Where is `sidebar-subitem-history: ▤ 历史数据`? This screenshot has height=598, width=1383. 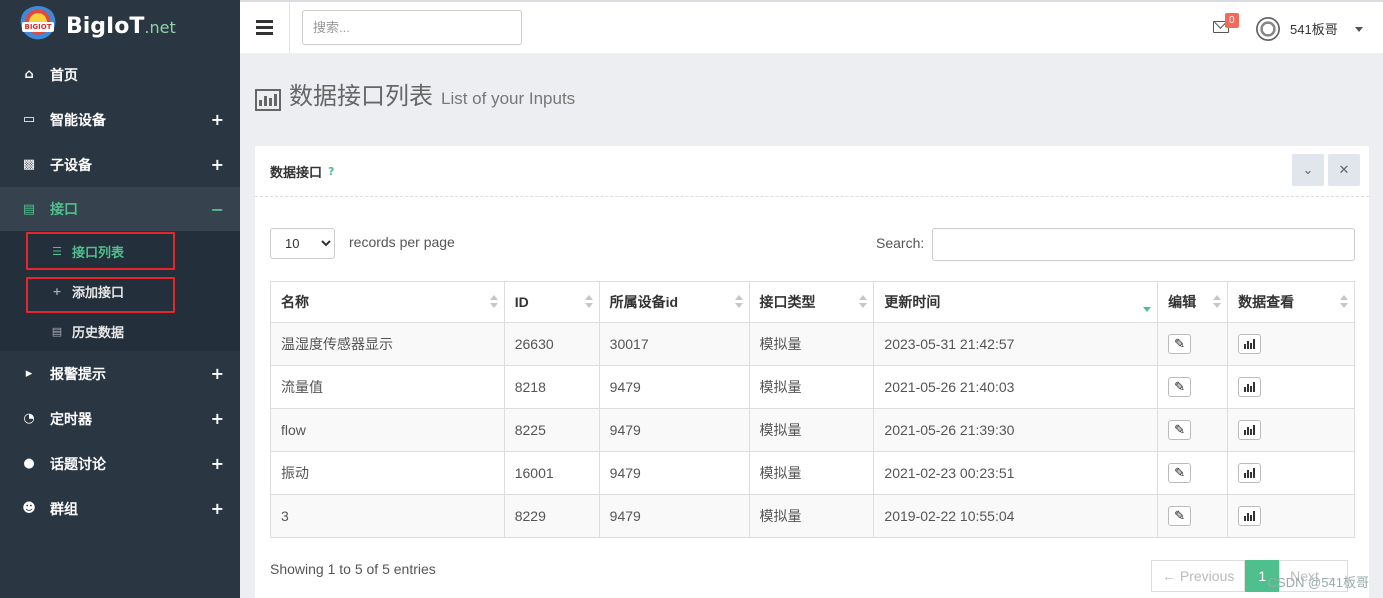 sidebar-subitem-history: ▤ 历史数据 is located at coordinates (120, 331).